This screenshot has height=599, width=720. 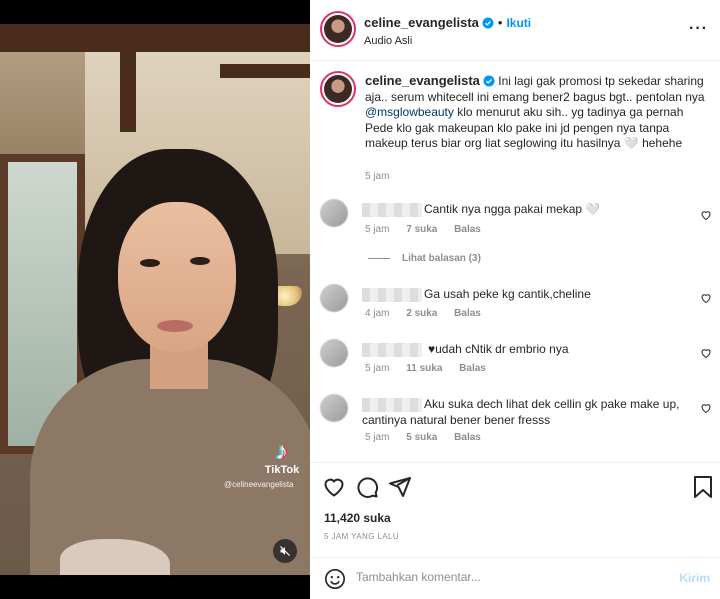 What do you see at coordinates (377, 313) in the screenshot?
I see `comment-time: 4 jam` at bounding box center [377, 313].